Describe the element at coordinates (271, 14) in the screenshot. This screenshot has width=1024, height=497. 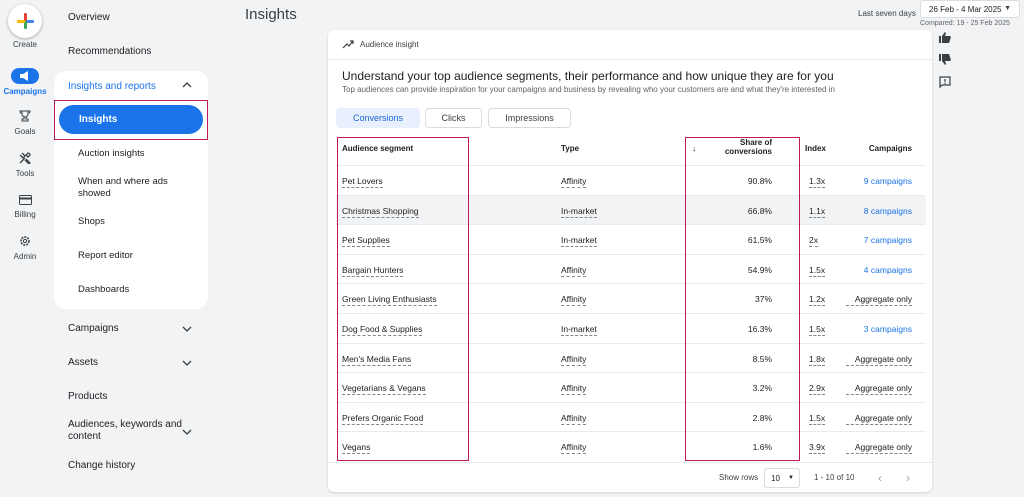
I see `page-title: Insights` at that location.